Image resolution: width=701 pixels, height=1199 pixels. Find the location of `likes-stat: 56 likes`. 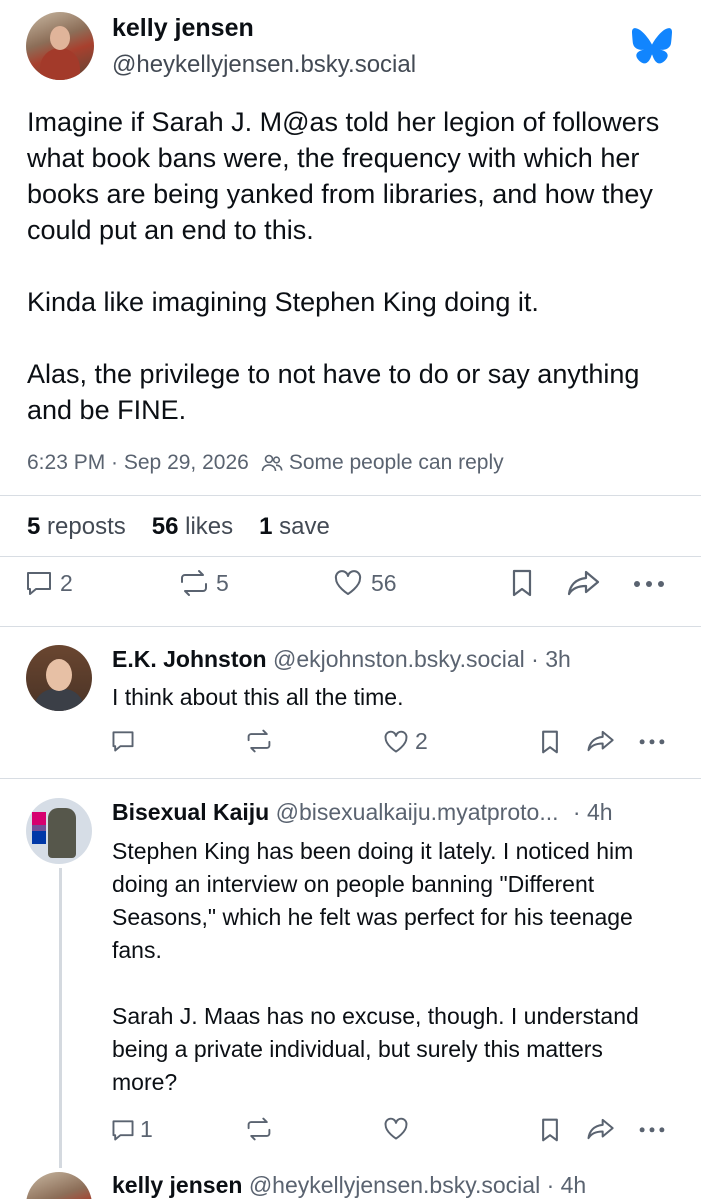

likes-stat: 56 likes is located at coordinates (192, 527).